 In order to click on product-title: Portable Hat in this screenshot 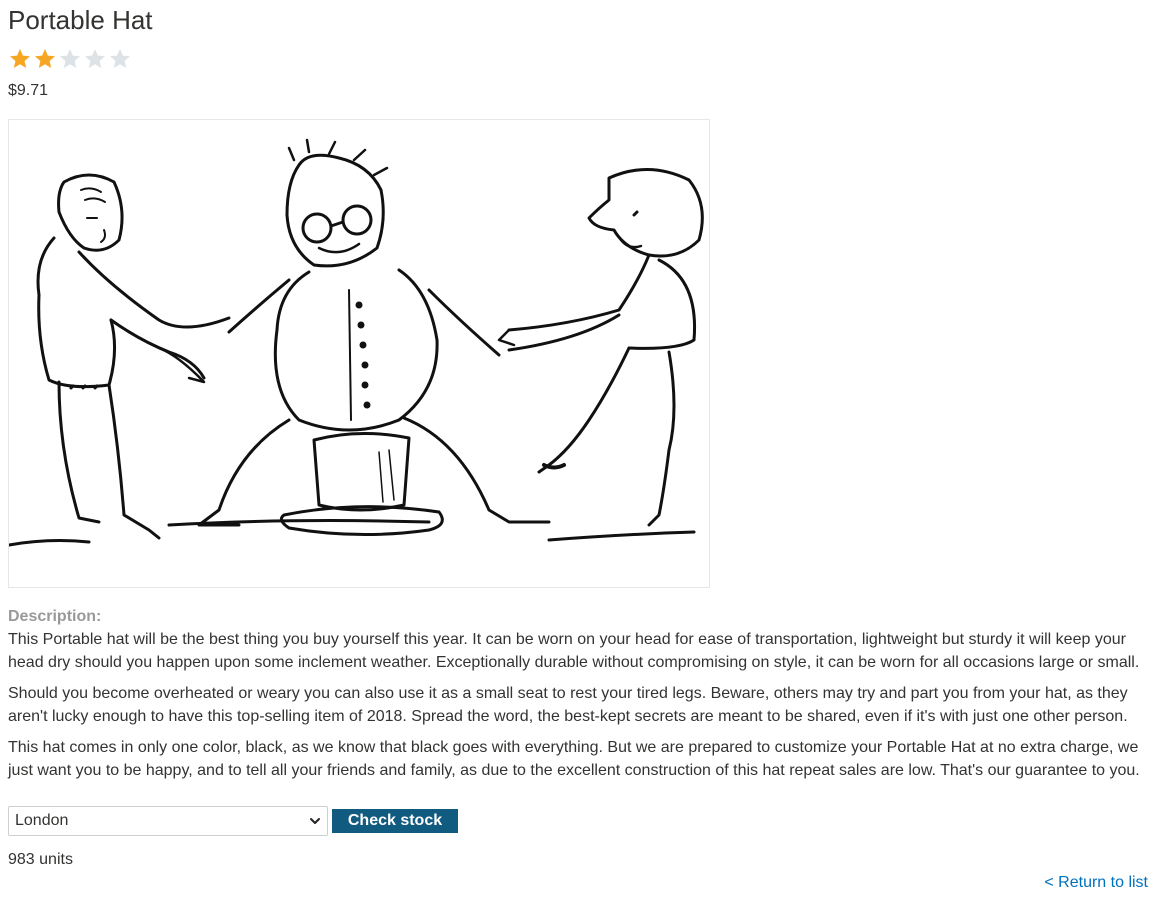, I will do `click(80, 20)`.